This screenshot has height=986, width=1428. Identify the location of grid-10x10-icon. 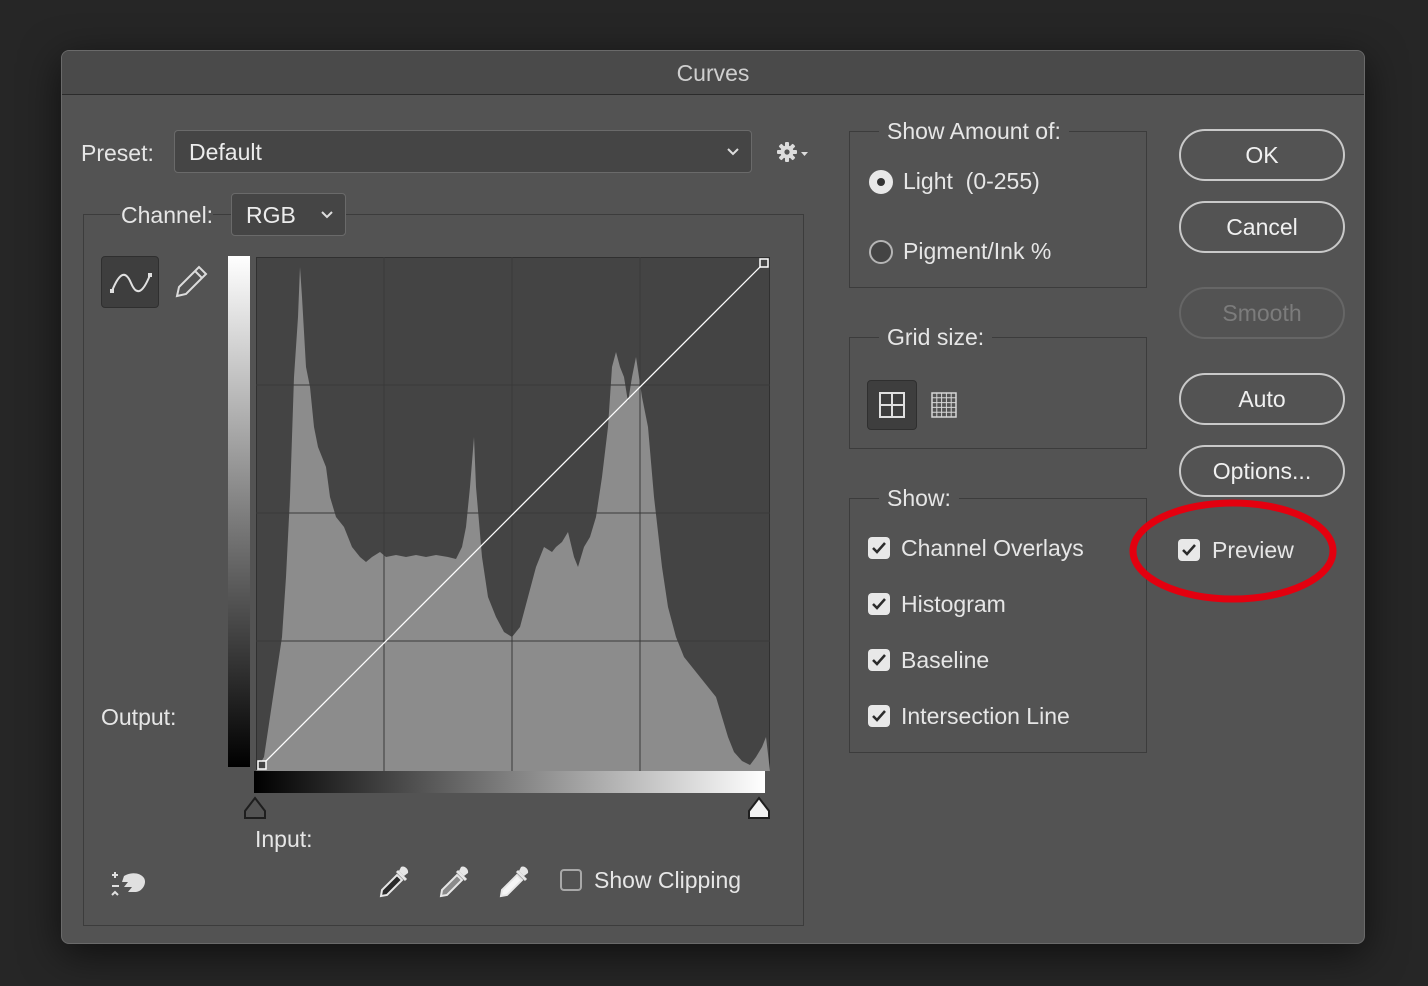
(944, 405).